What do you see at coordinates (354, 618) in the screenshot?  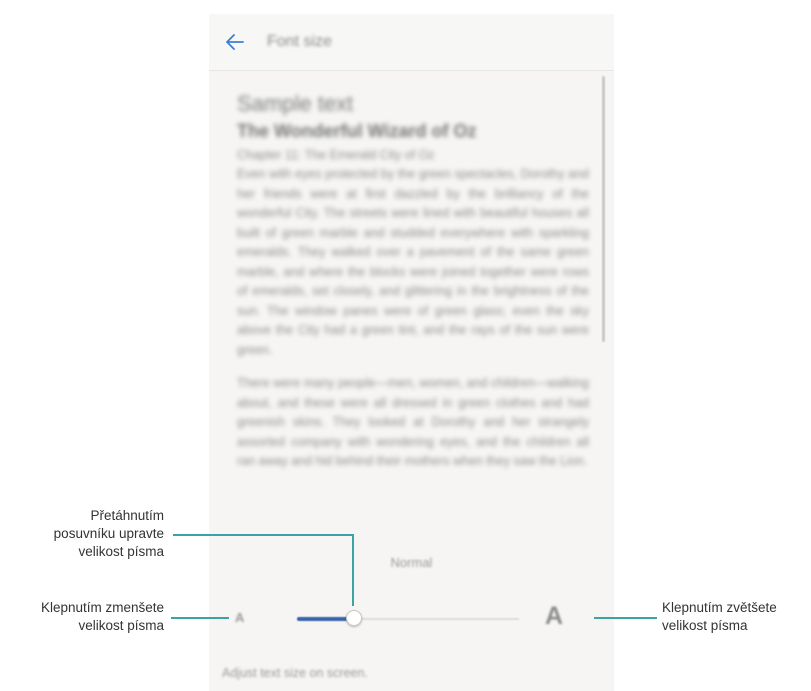 I see `font-size-slider-thumb` at bounding box center [354, 618].